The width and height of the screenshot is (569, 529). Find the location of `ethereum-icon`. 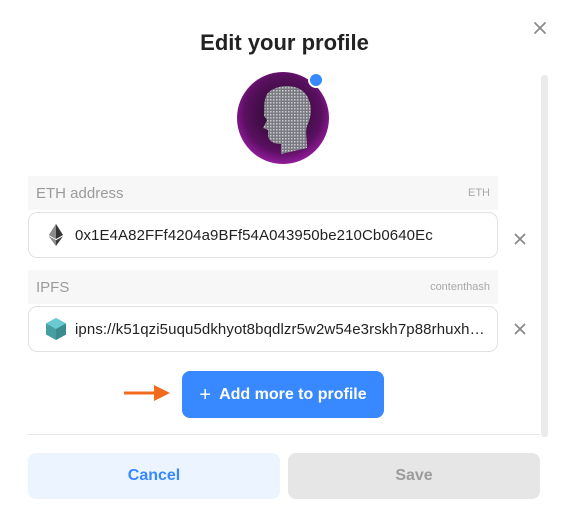

ethereum-icon is located at coordinates (56, 235).